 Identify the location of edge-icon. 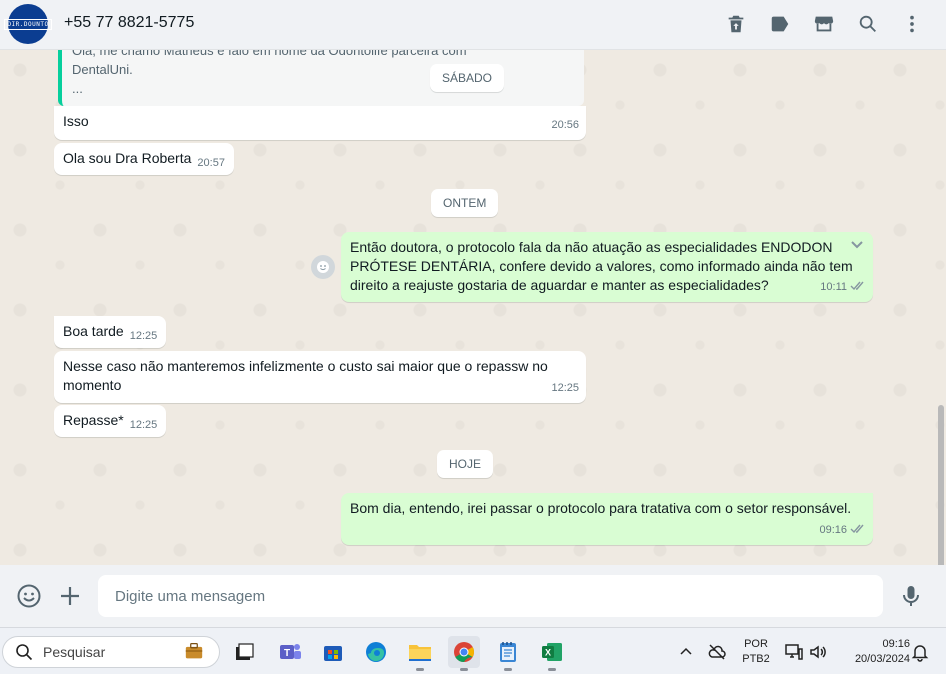
(376, 652).